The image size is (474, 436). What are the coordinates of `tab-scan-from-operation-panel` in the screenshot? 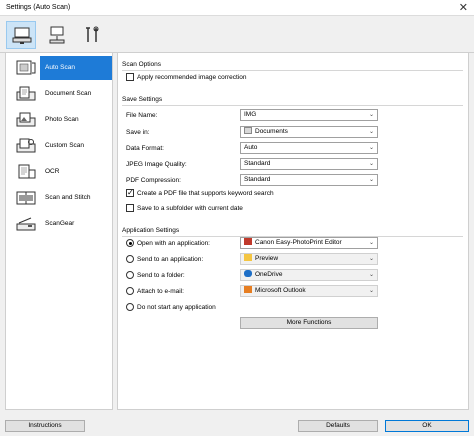 It's located at (57, 35).